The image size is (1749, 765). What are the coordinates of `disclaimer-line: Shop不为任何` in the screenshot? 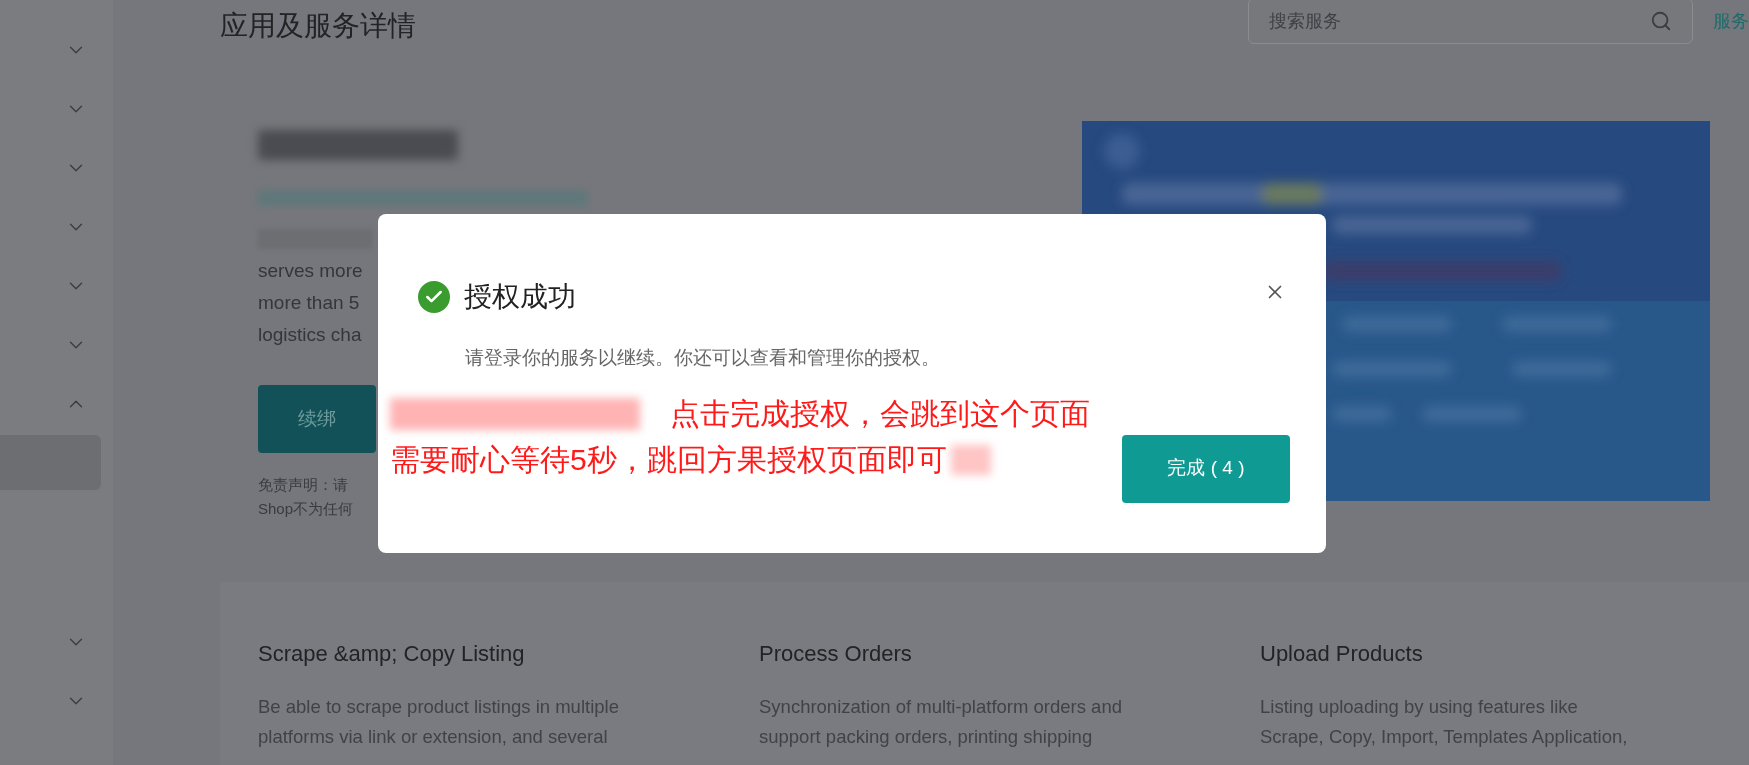 It's located at (306, 509).